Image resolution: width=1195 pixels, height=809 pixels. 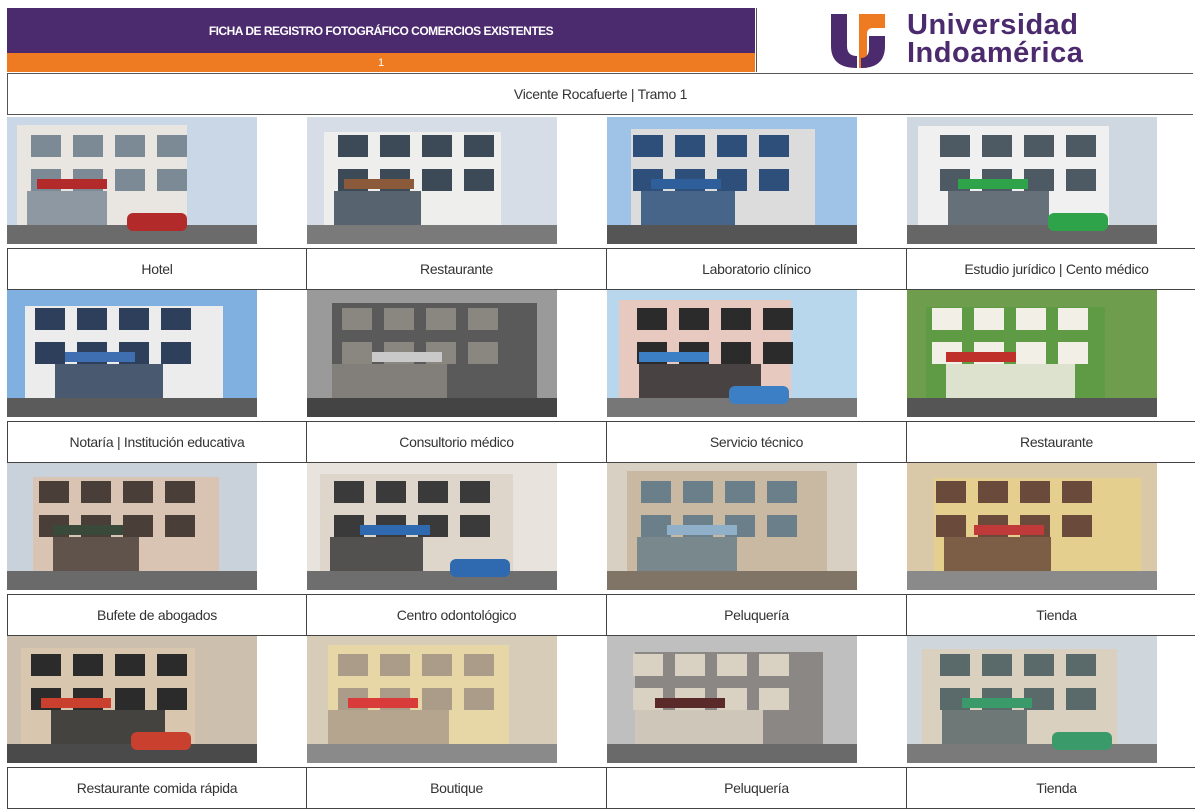 What do you see at coordinates (732, 353) in the screenshot?
I see `tech-service-shop-photo` at bounding box center [732, 353].